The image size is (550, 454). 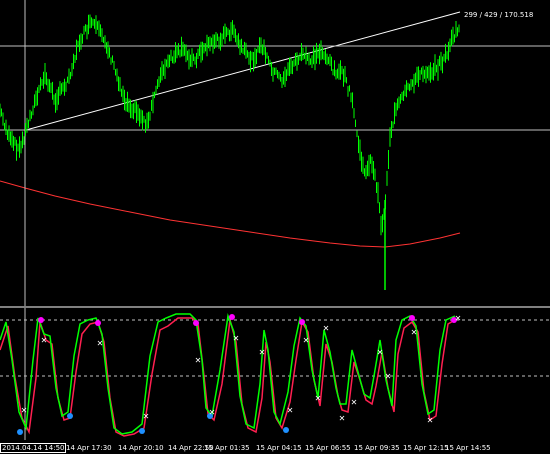 I want to click on window-separator, so click(x=275, y=307).